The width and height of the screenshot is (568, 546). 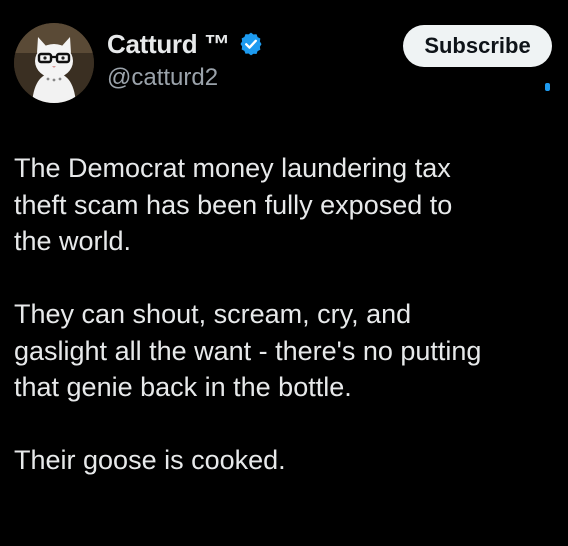 What do you see at coordinates (162, 78) in the screenshot?
I see `author-handle: @catturd2` at bounding box center [162, 78].